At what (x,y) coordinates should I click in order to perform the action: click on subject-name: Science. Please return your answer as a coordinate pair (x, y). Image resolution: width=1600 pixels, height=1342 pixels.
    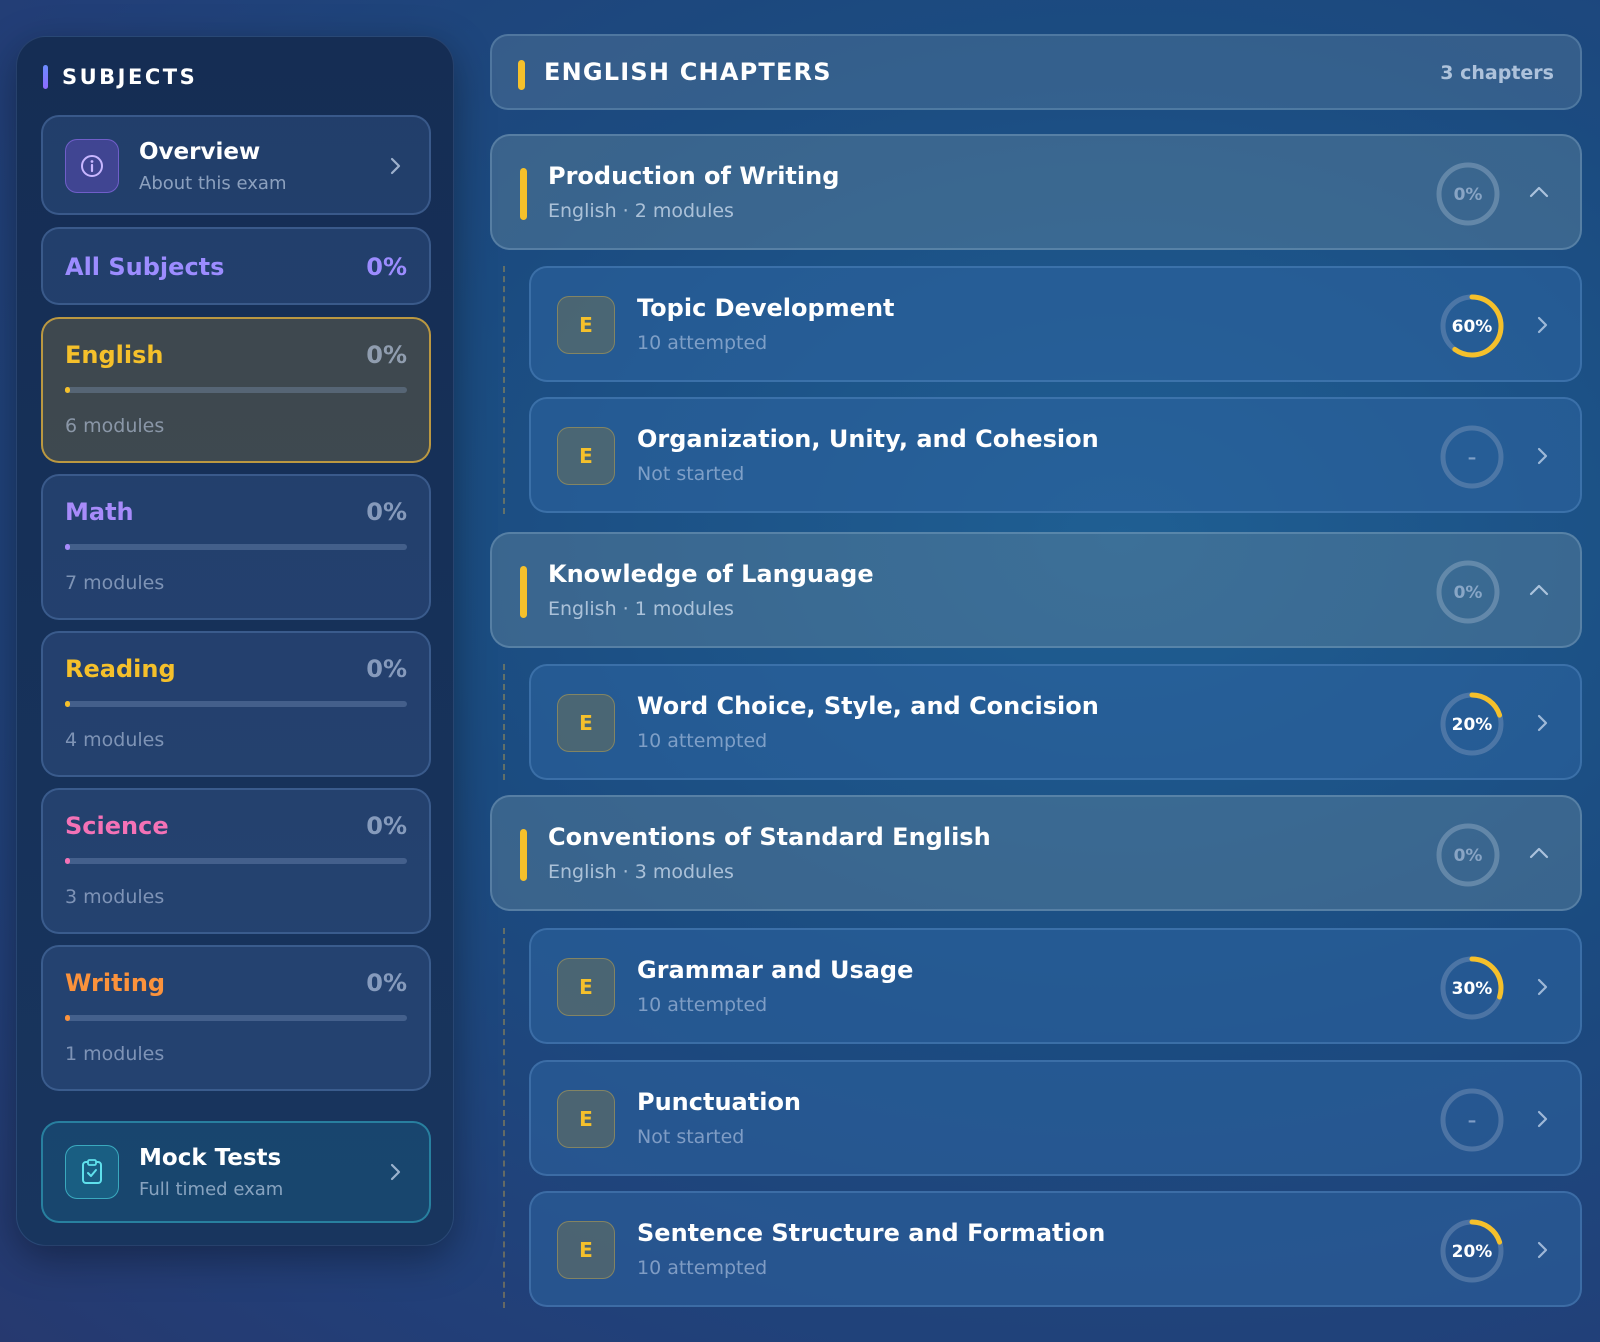
    Looking at the image, I should click on (117, 826).